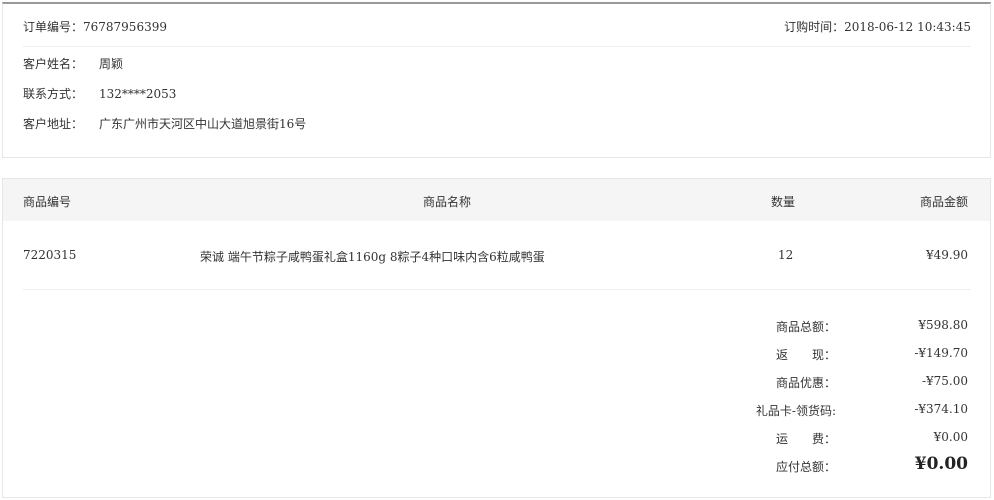 Image resolution: width=994 pixels, height=500 pixels. What do you see at coordinates (783, 202) in the screenshot?
I see `header-qty: 数量` at bounding box center [783, 202].